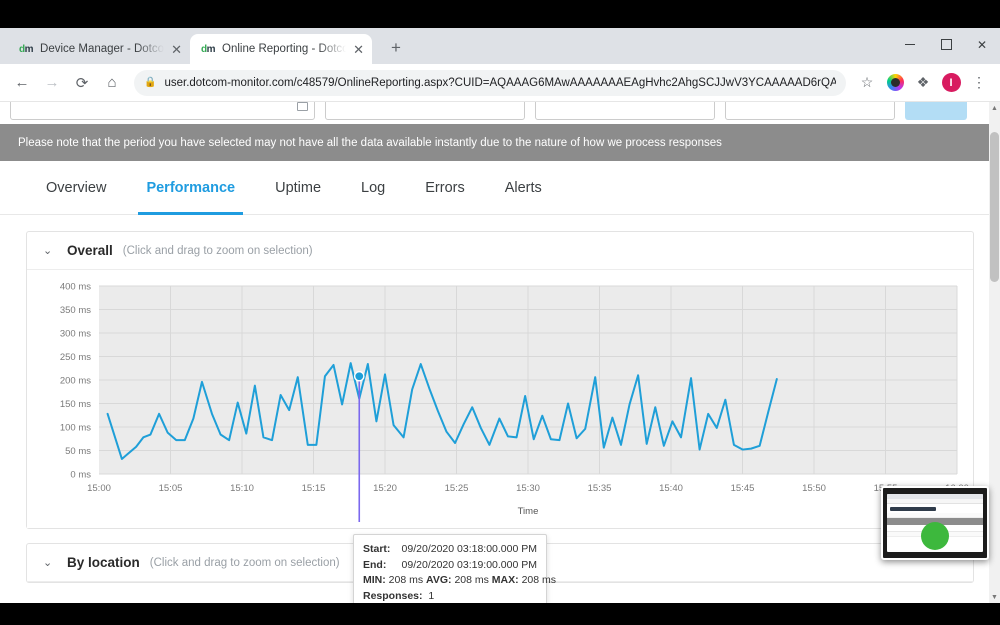  I want to click on svg-text: 350 ms, so click(75, 310).